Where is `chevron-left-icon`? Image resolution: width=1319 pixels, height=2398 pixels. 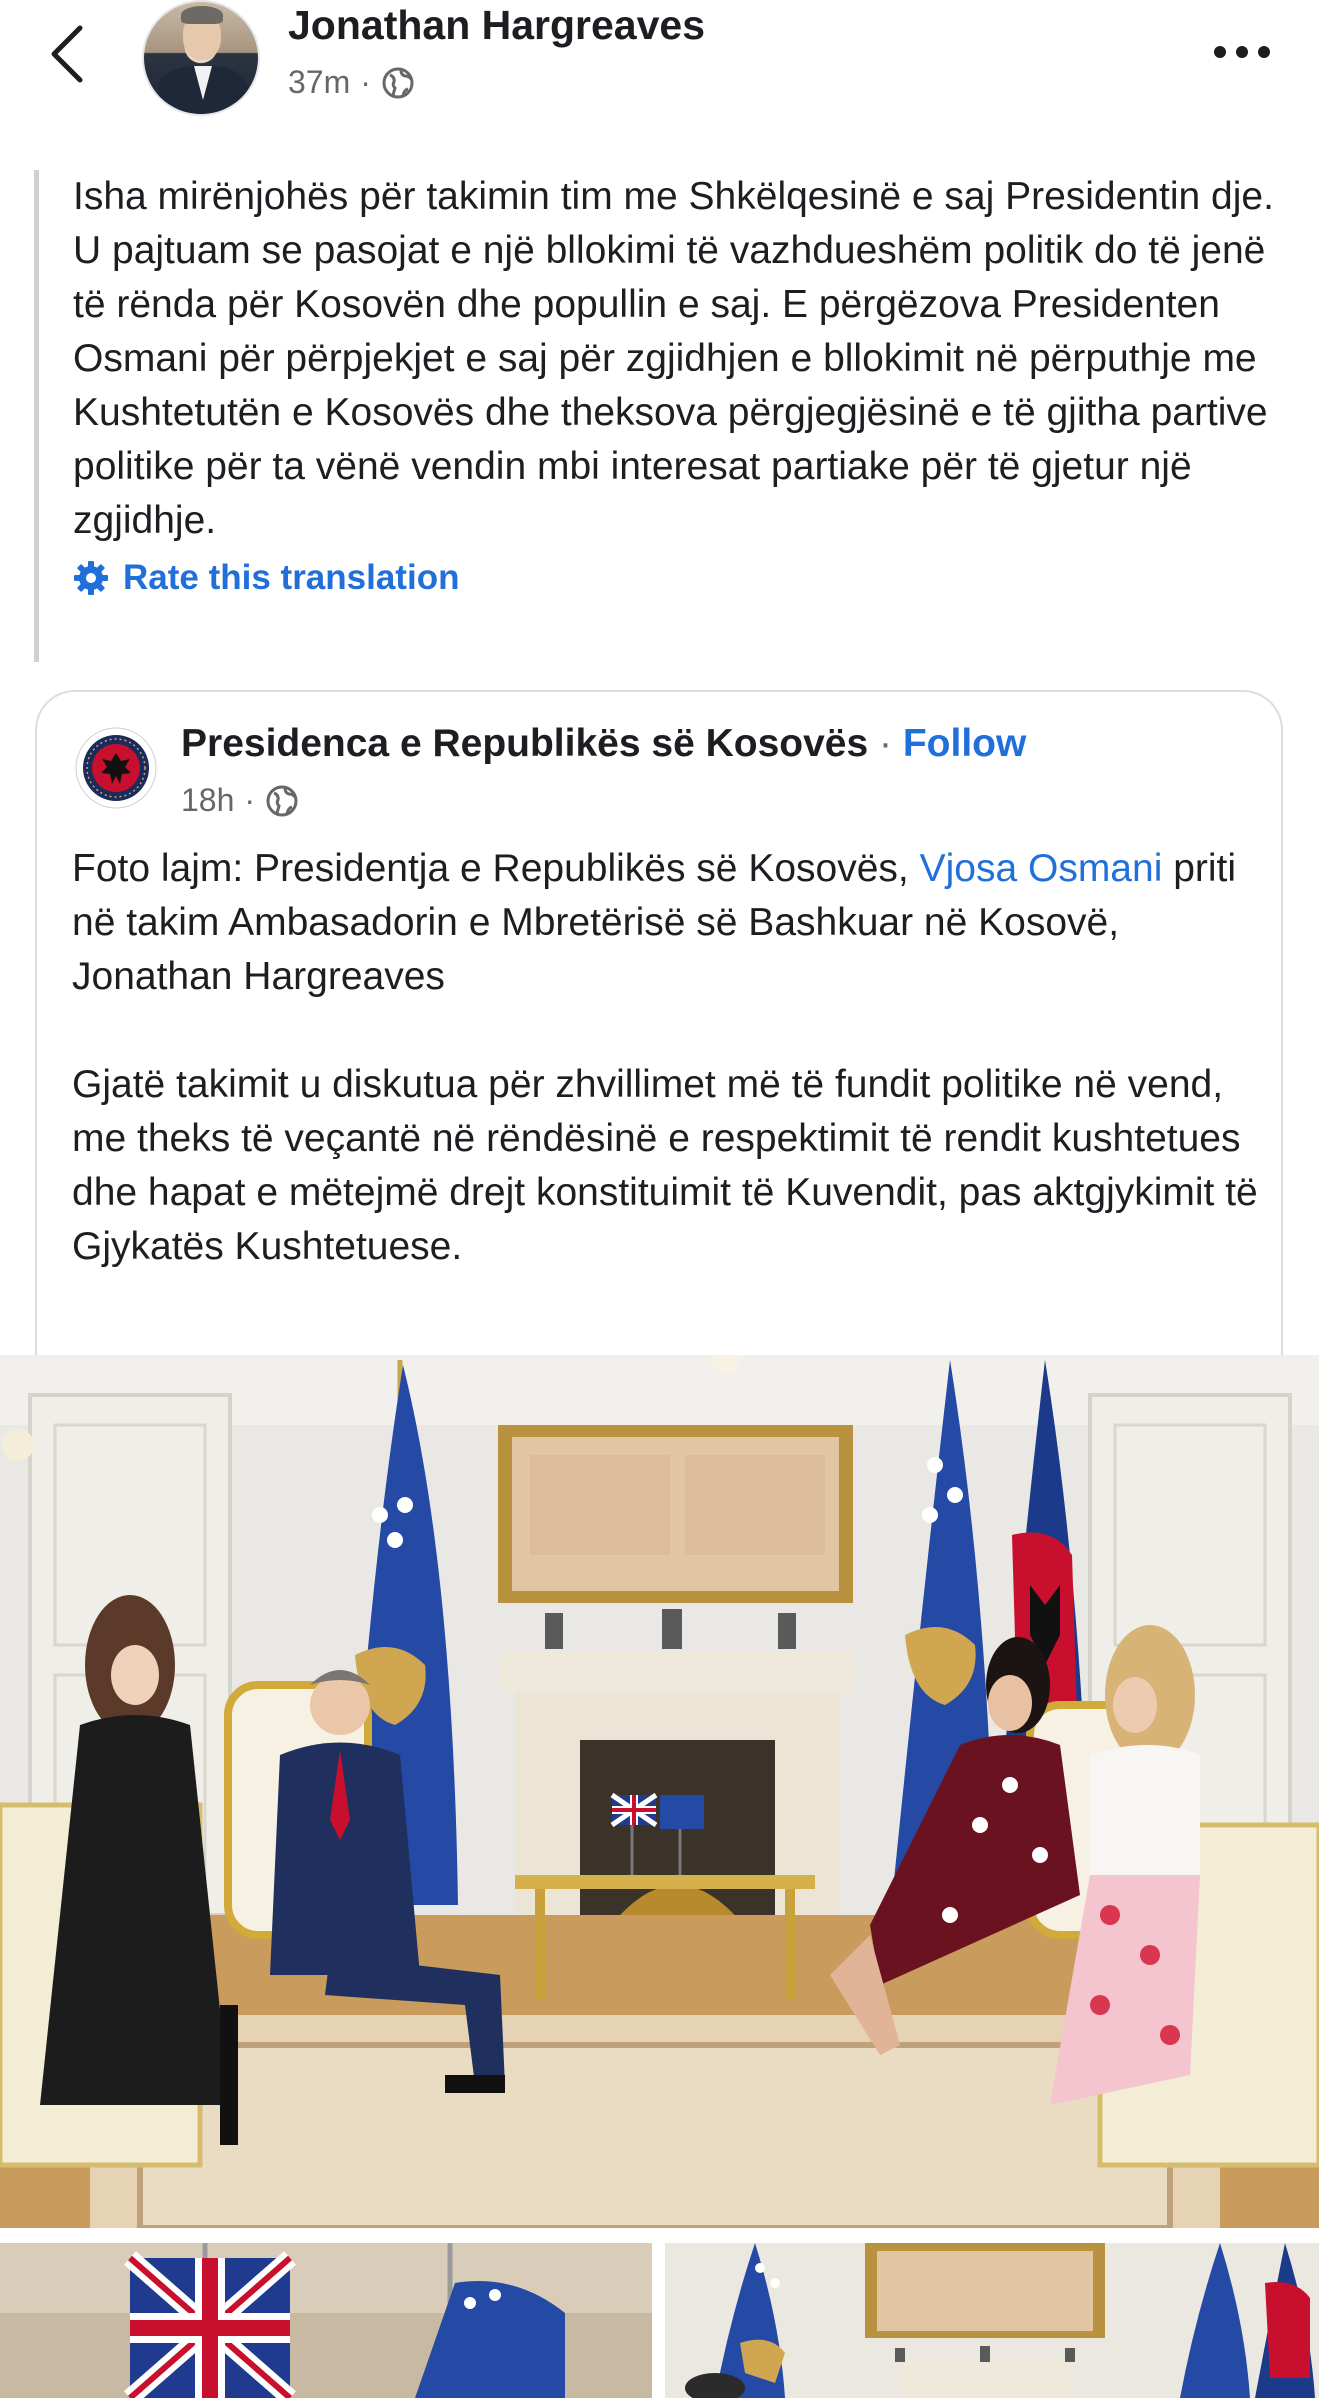
chevron-left-icon is located at coordinates (69, 54).